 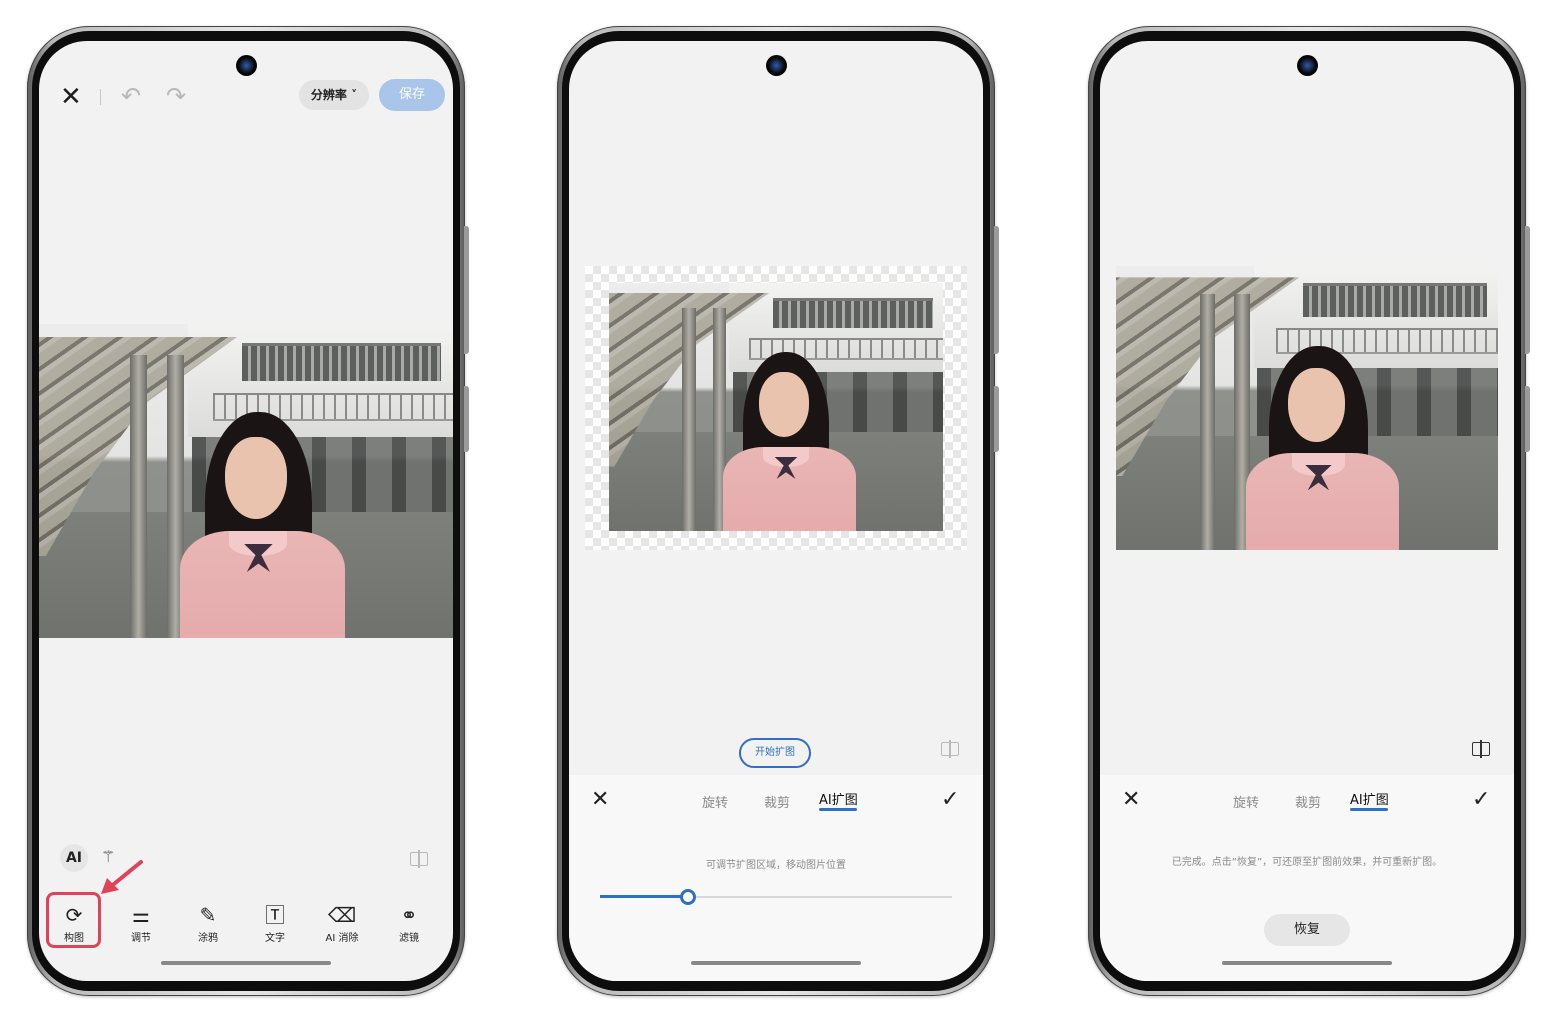 What do you see at coordinates (1307, 930) in the screenshot?
I see `restore-button: 恢复` at bounding box center [1307, 930].